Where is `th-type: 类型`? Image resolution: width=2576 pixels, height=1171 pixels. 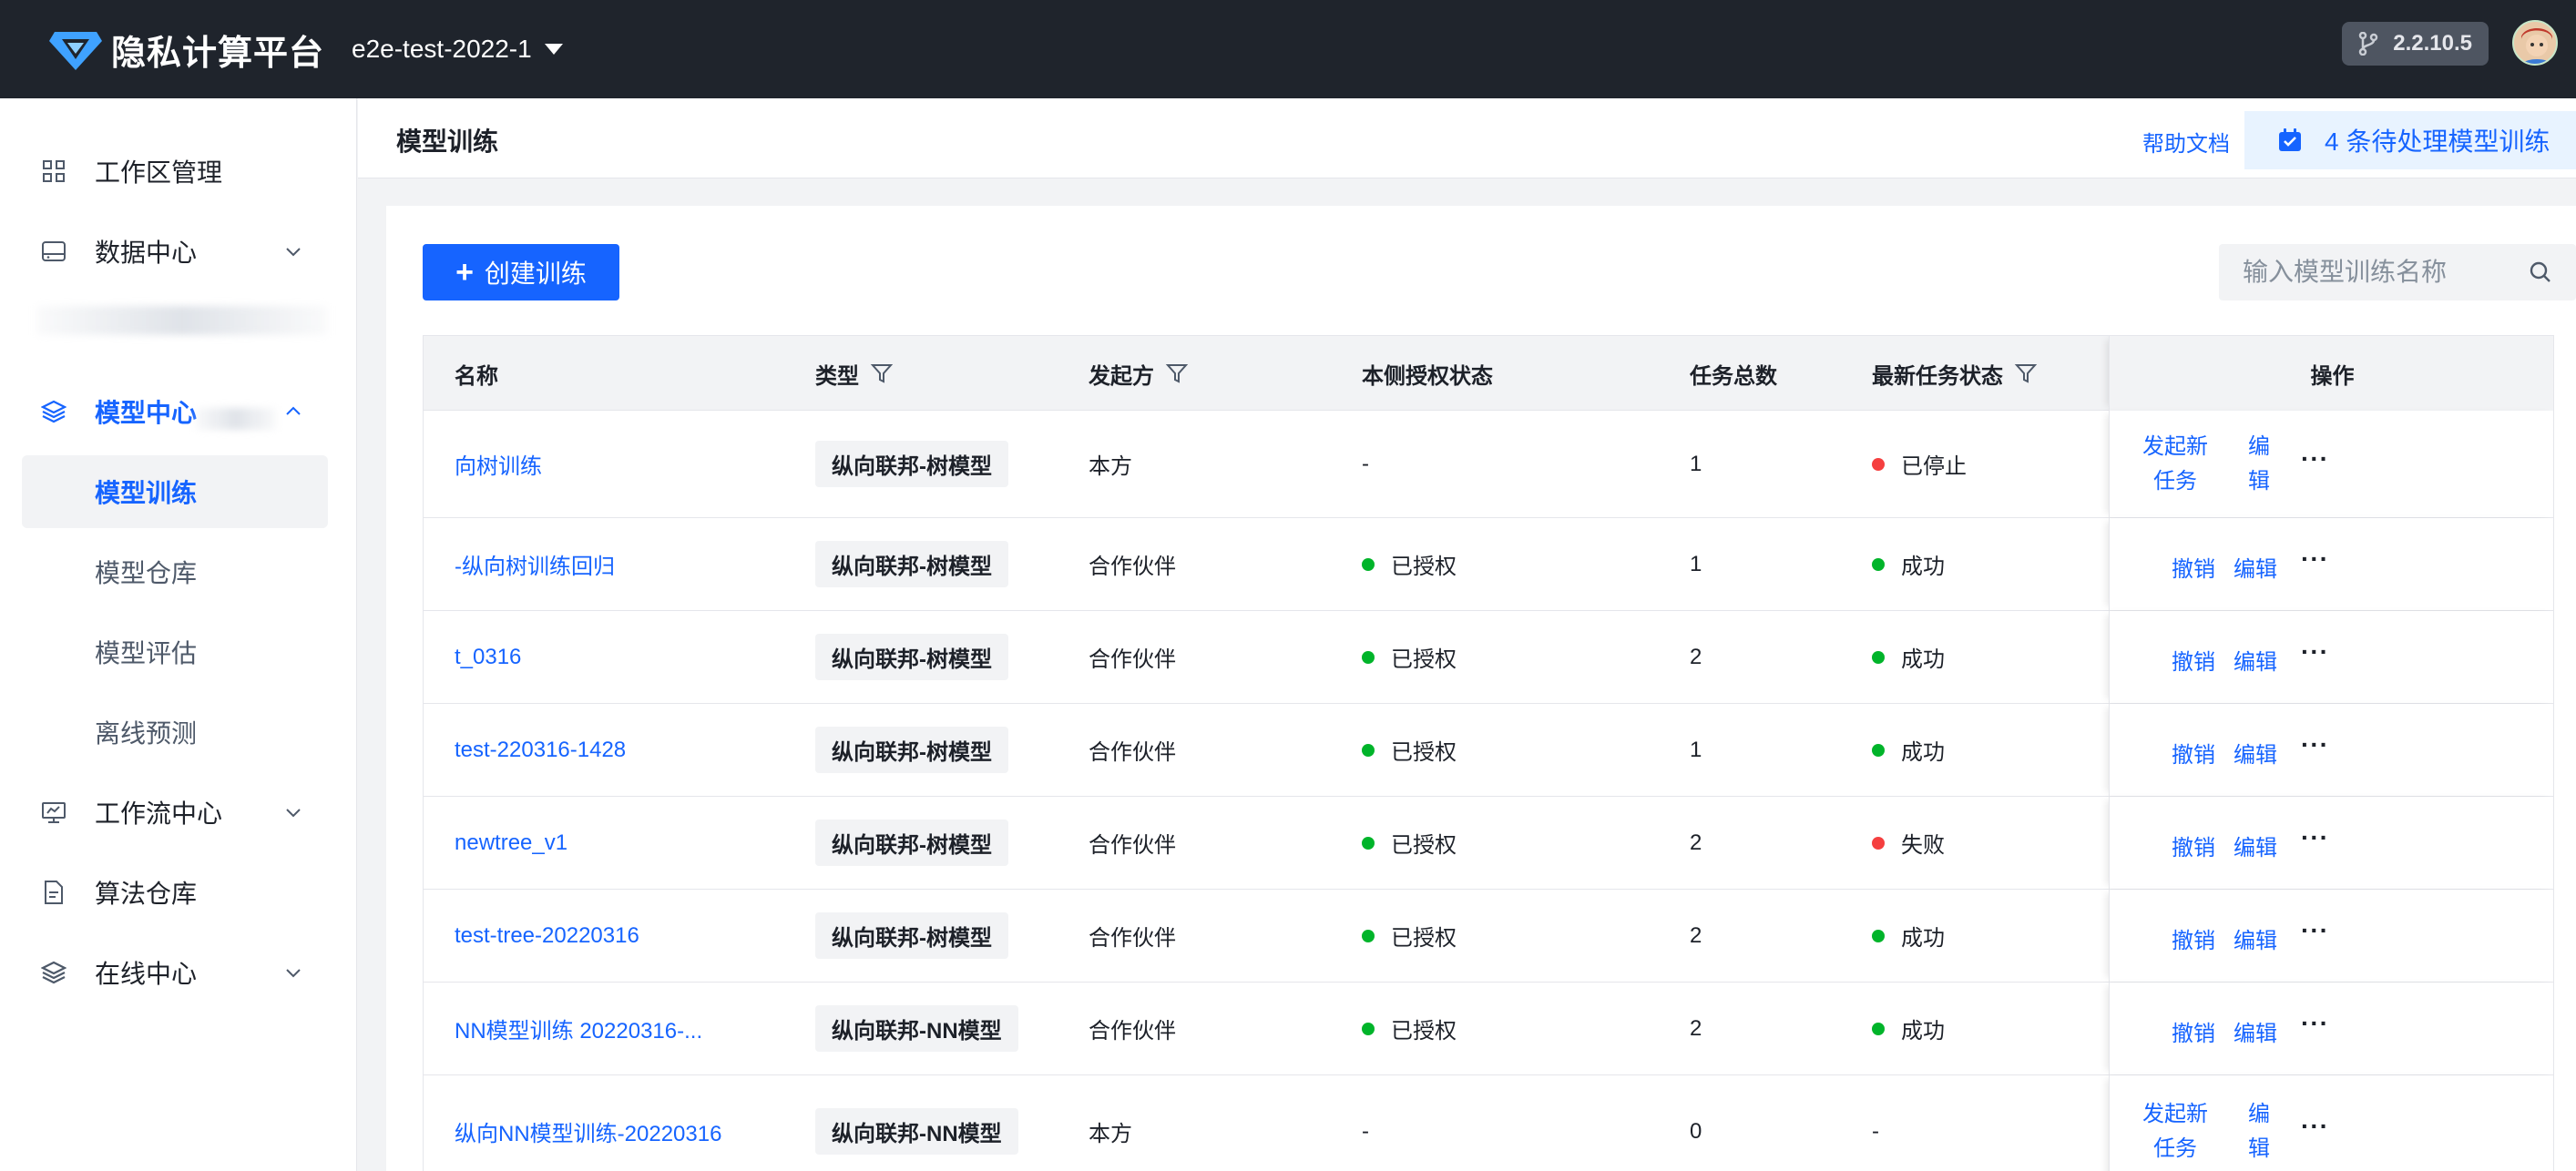 th-type: 类型 is located at coordinates (855, 373).